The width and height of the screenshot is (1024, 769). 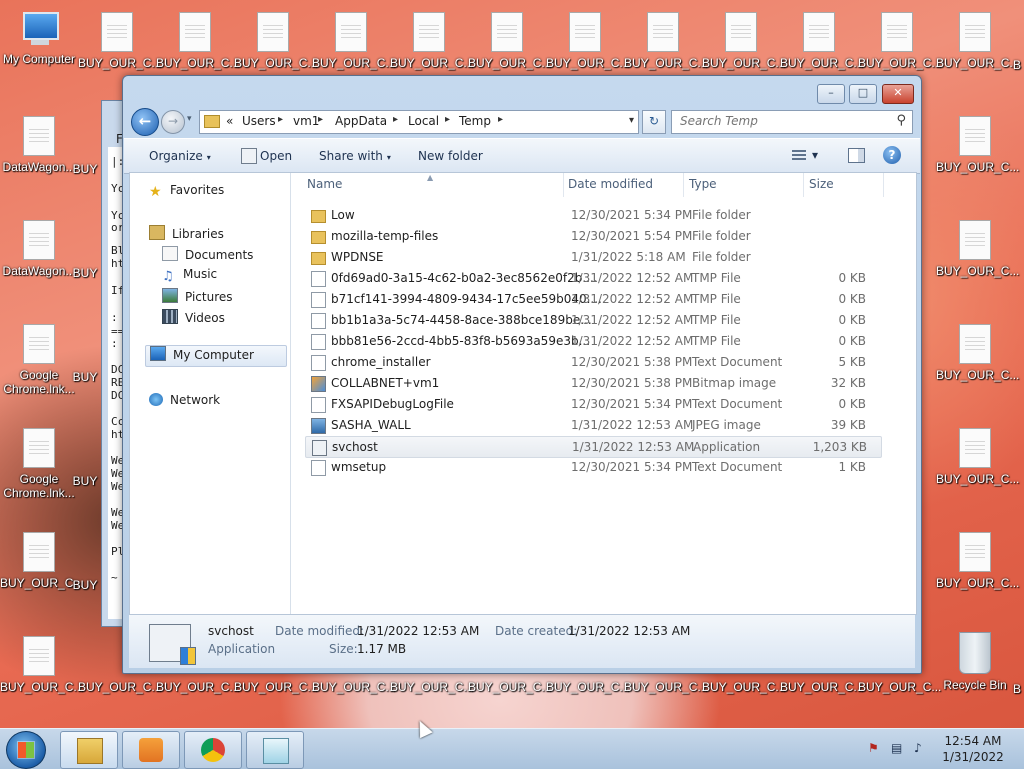 I want to click on file-row: WPDNSE 1/31/2022 5:18 AM File folder, so click(x=592, y=257).